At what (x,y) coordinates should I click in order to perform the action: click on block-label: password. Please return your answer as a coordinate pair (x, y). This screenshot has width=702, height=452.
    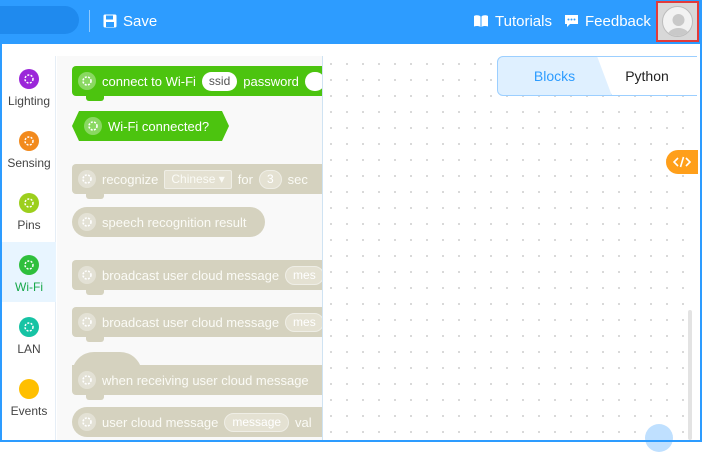
    Looking at the image, I should click on (271, 81).